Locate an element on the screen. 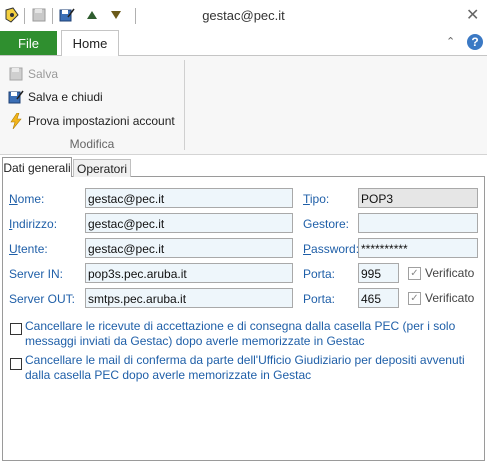  verified-in-label: Verificato is located at coordinates (450, 273).